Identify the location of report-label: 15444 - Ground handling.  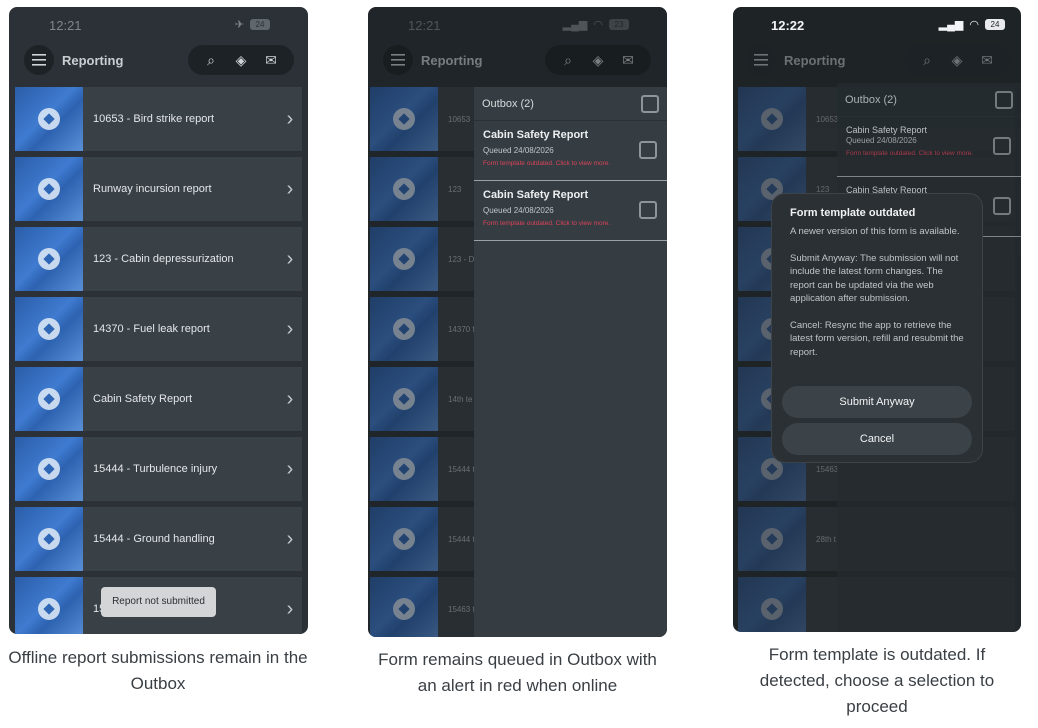
(154, 539).